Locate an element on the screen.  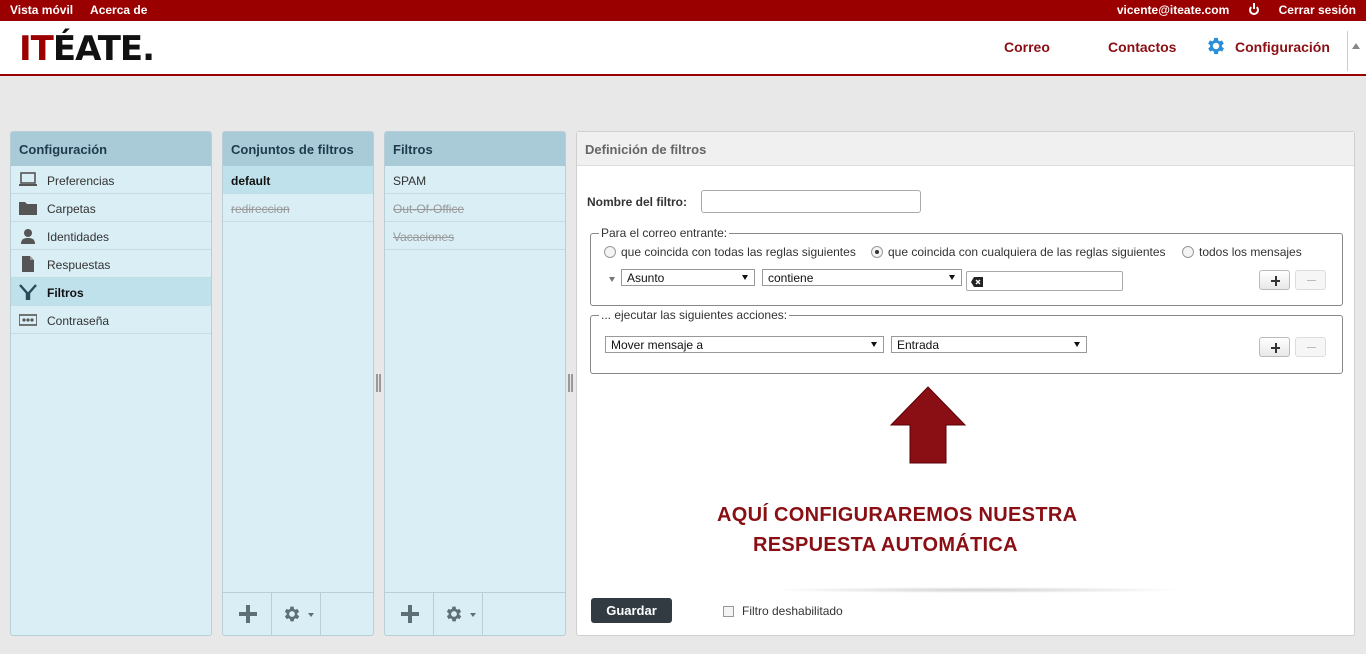
add-filter-button is located at coordinates (409, 614).